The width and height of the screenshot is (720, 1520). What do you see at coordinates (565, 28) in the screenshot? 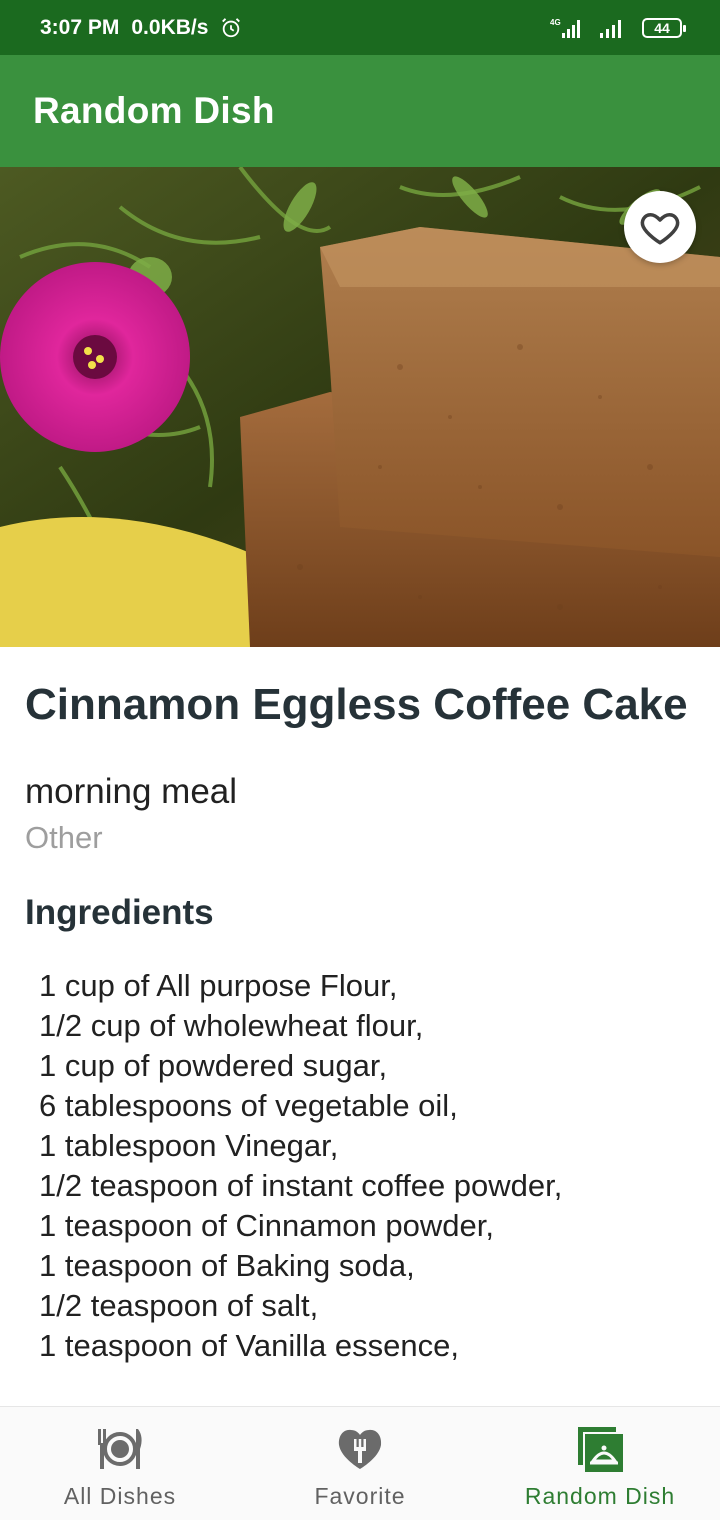
I see `signal-4g-icon: 4G` at bounding box center [565, 28].